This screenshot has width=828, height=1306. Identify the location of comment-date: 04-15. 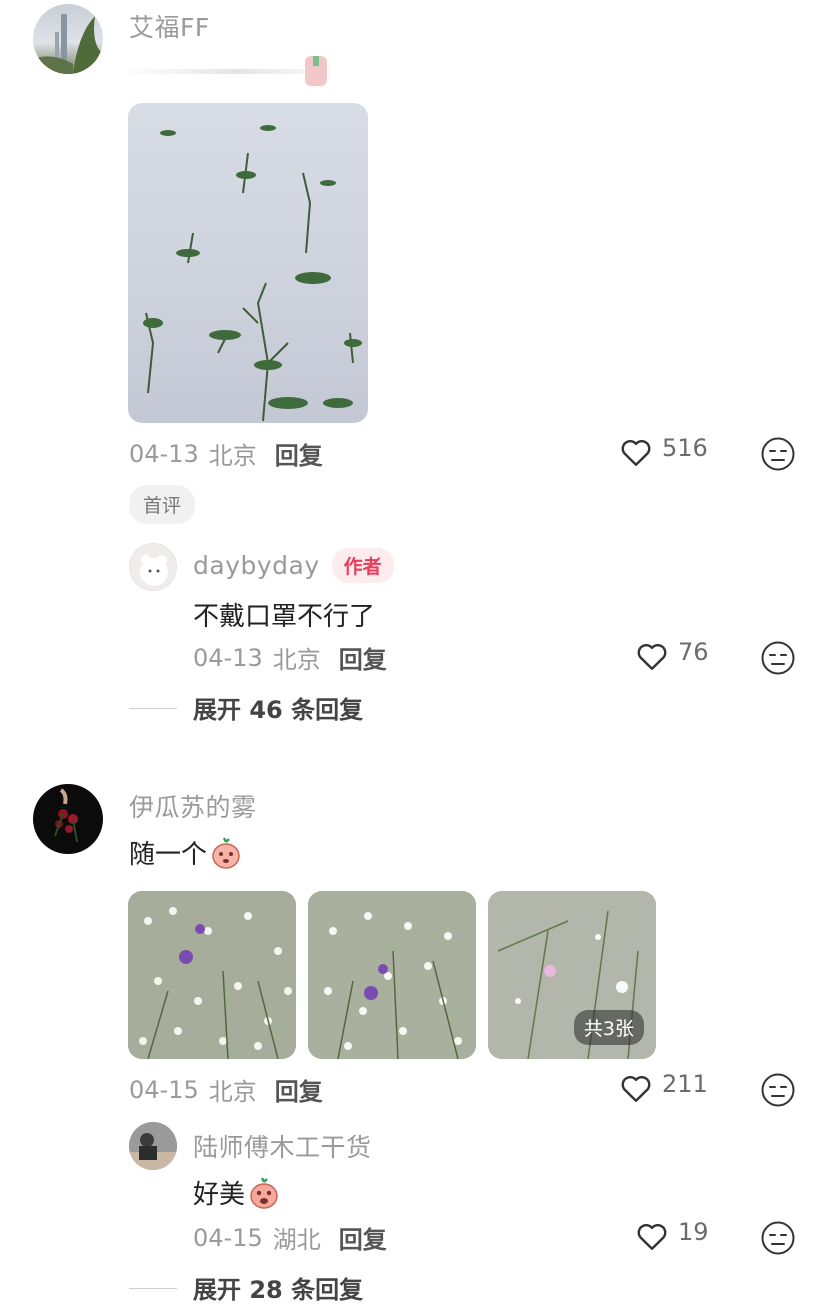
(164, 1089).